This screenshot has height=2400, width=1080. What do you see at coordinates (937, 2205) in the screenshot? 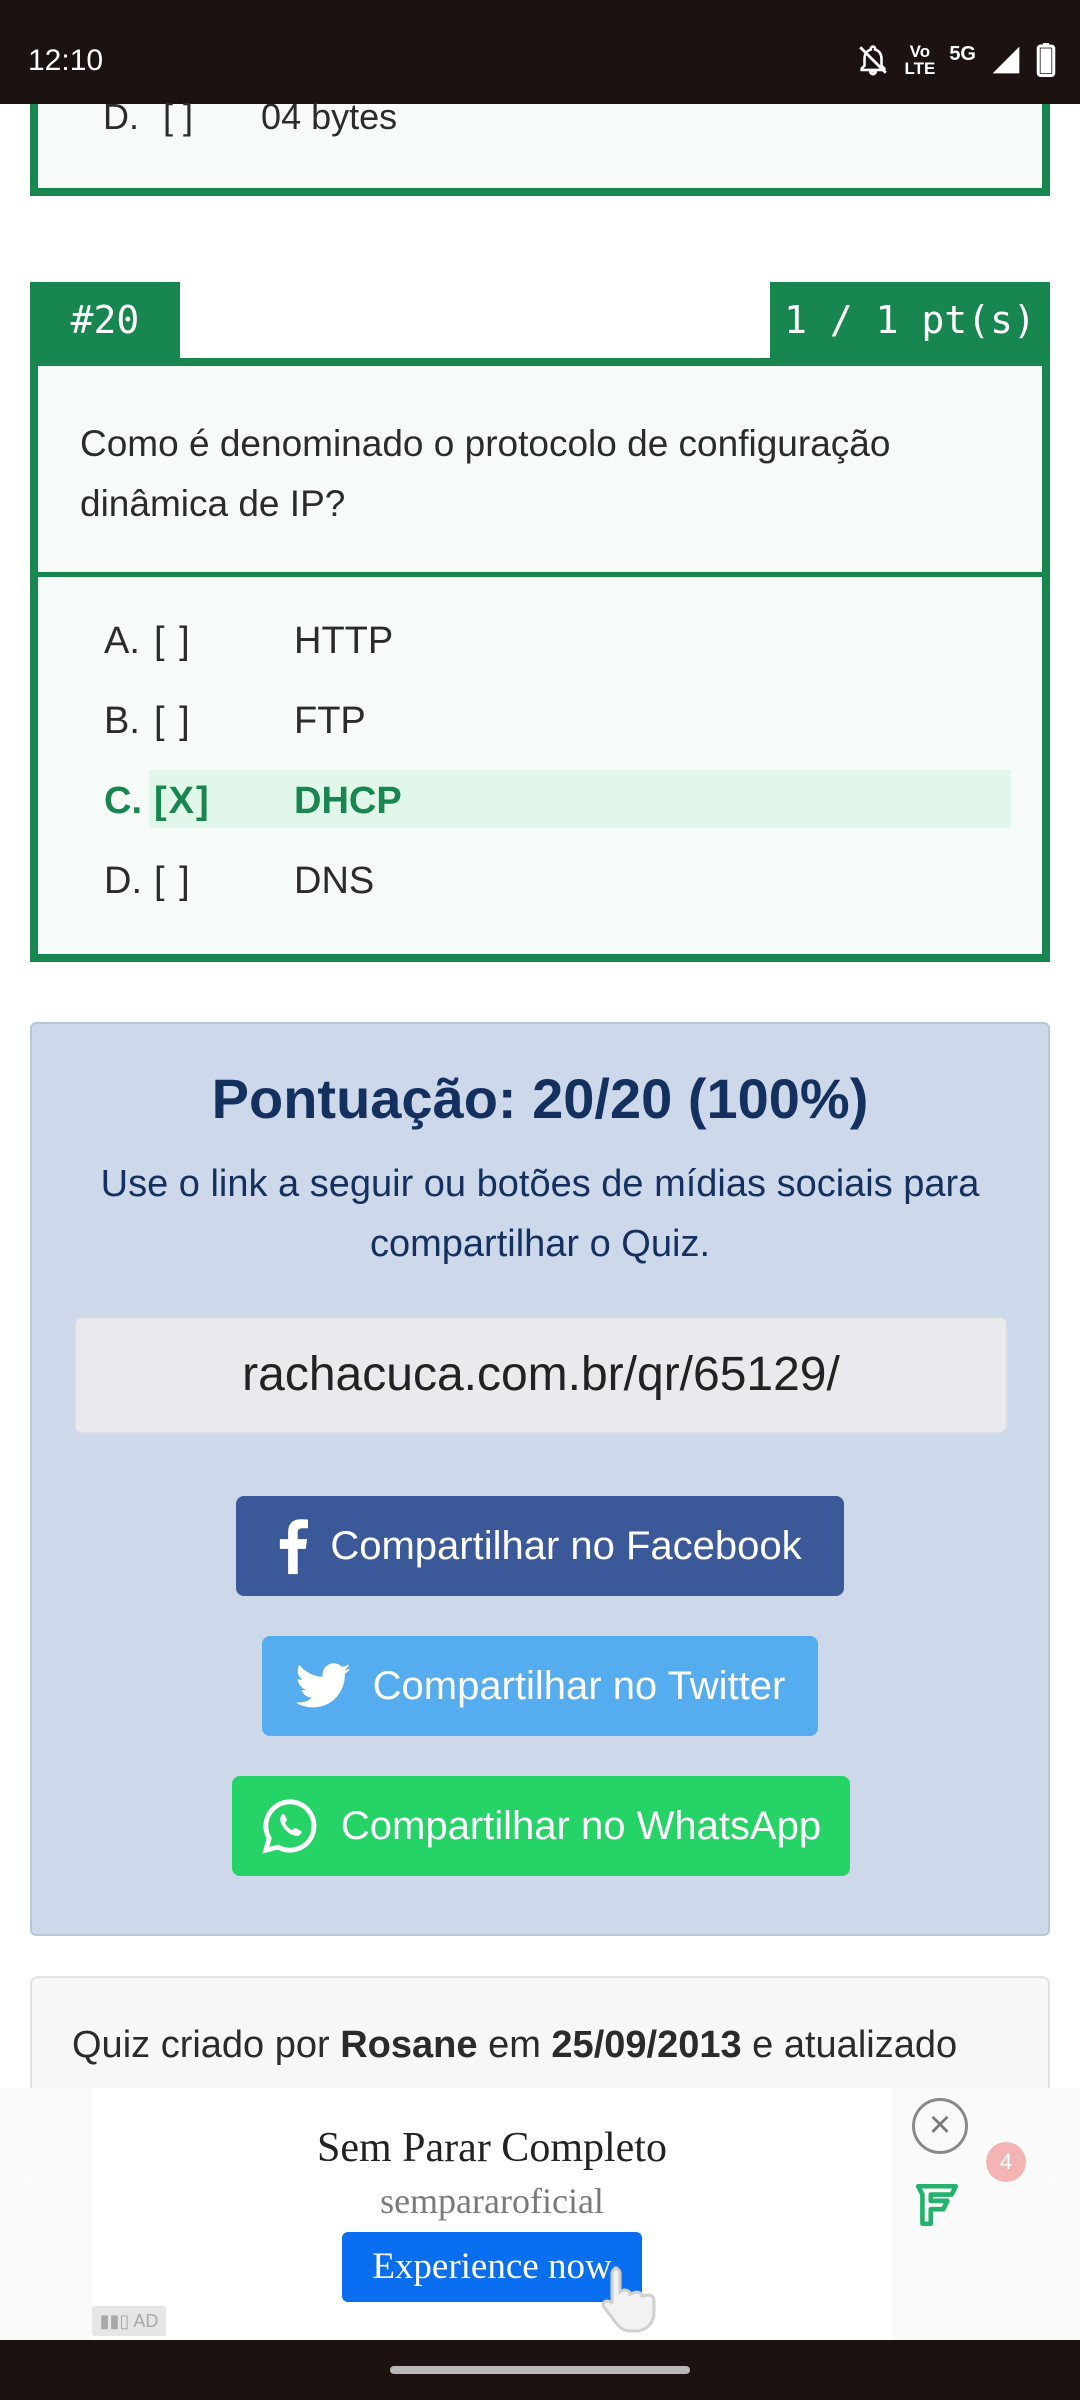
I see `ad-brand-logo-icon` at bounding box center [937, 2205].